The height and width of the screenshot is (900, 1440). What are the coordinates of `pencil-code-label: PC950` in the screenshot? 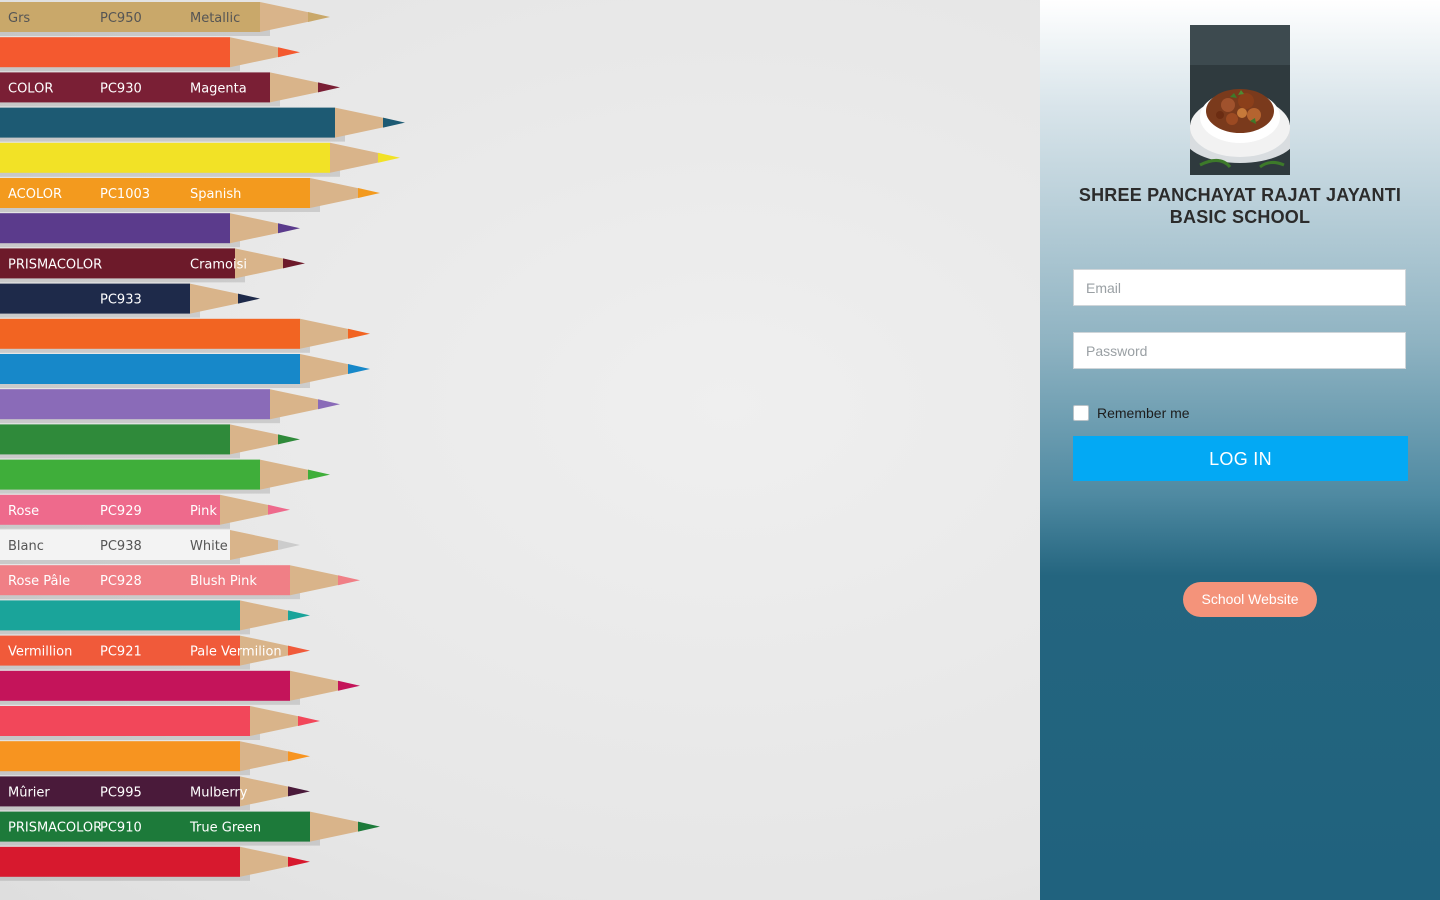 It's located at (121, 18).